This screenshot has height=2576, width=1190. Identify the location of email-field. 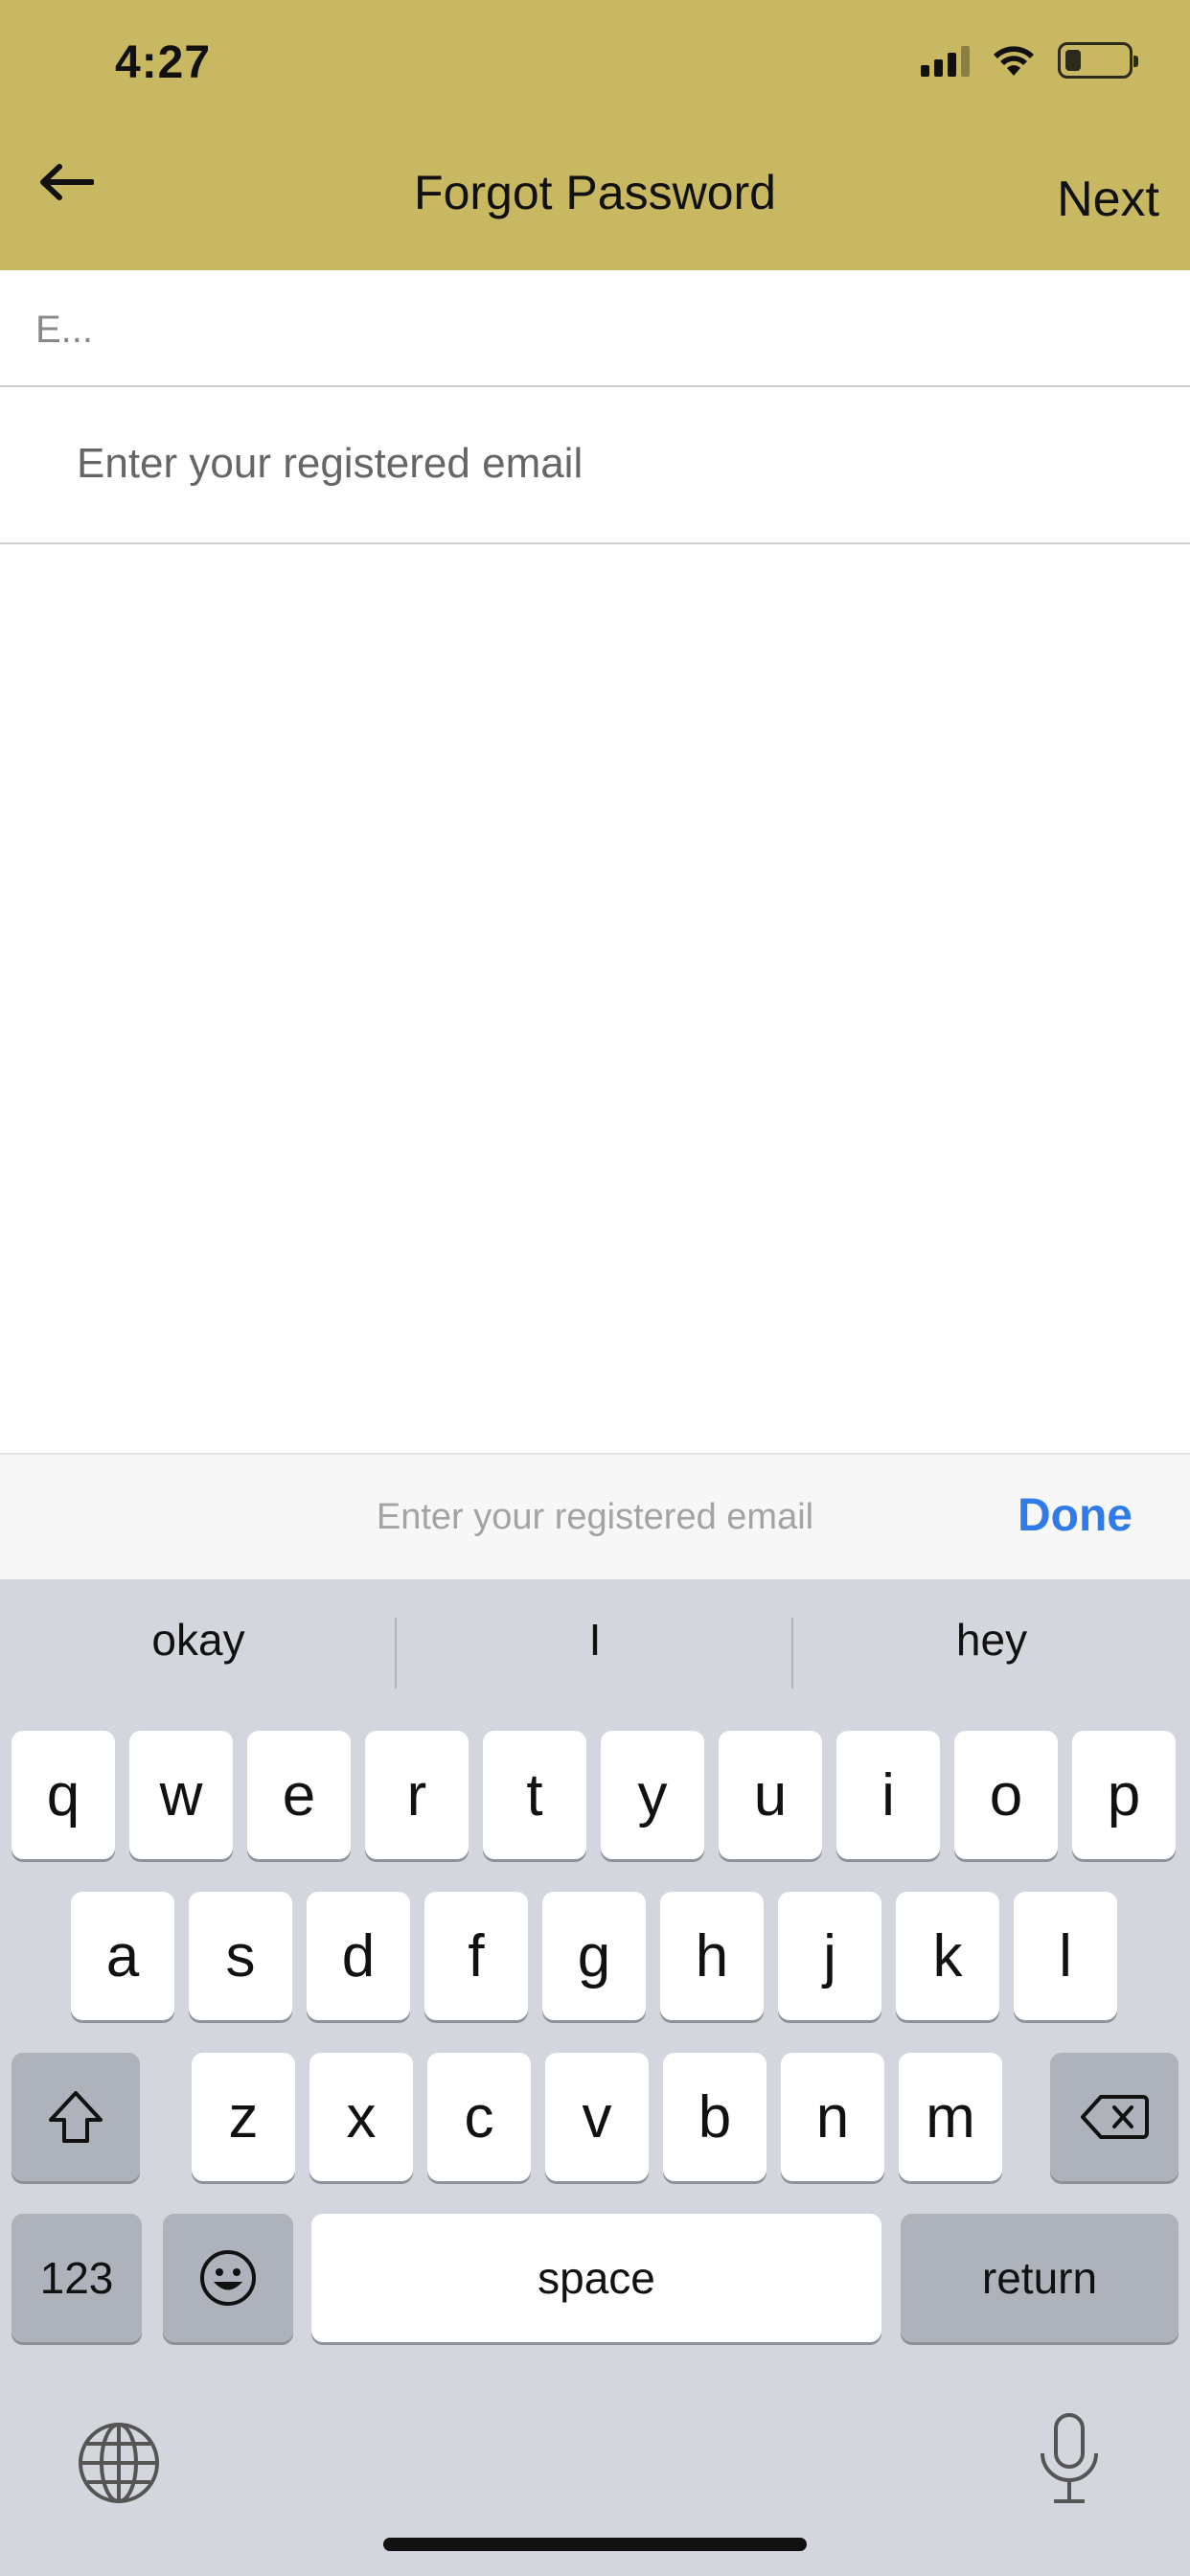
(604, 464).